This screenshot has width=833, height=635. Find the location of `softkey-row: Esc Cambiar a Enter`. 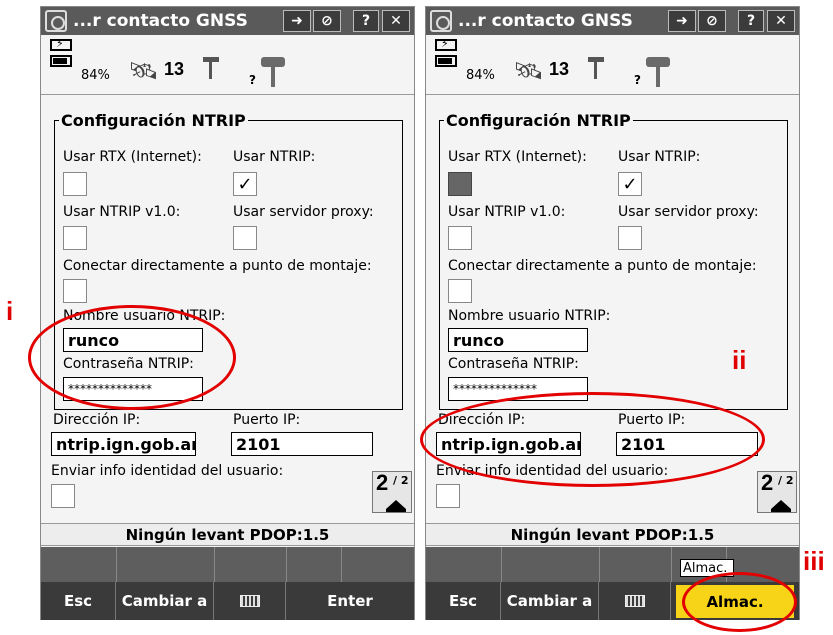

softkey-row: Esc Cambiar a Enter is located at coordinates (227, 601).